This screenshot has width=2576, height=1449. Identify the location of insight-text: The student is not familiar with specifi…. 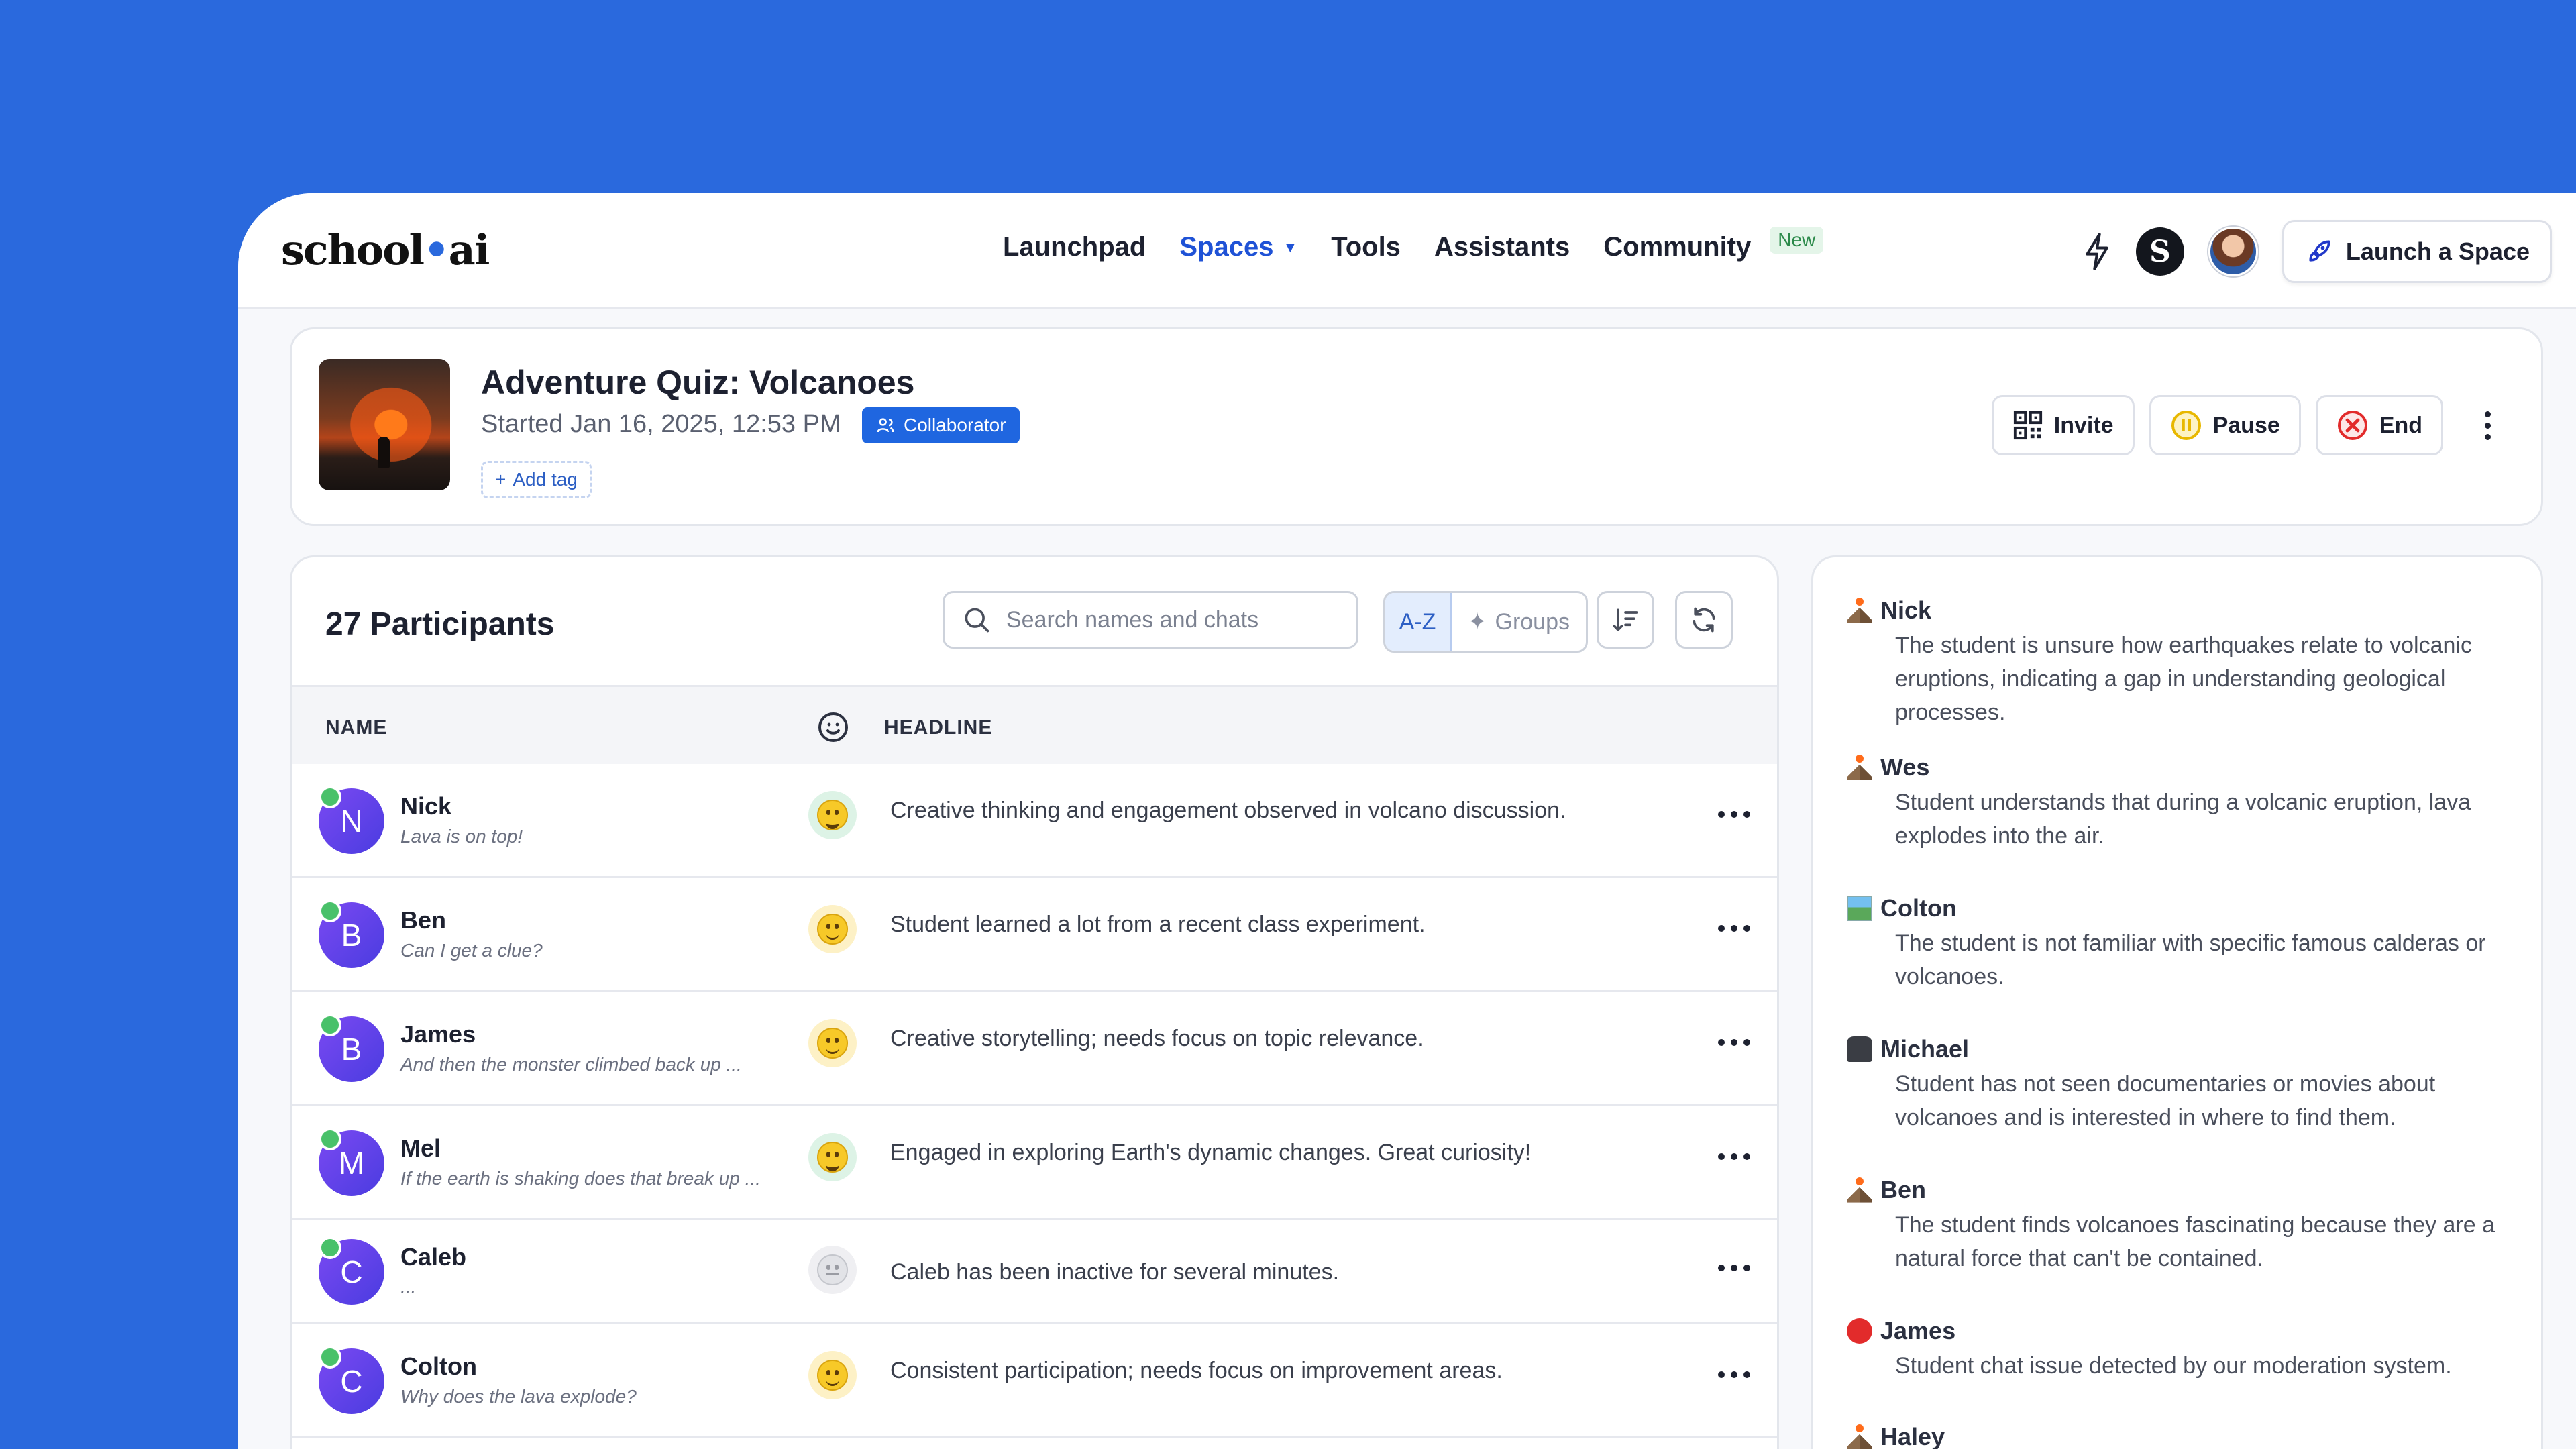
(2190, 959).